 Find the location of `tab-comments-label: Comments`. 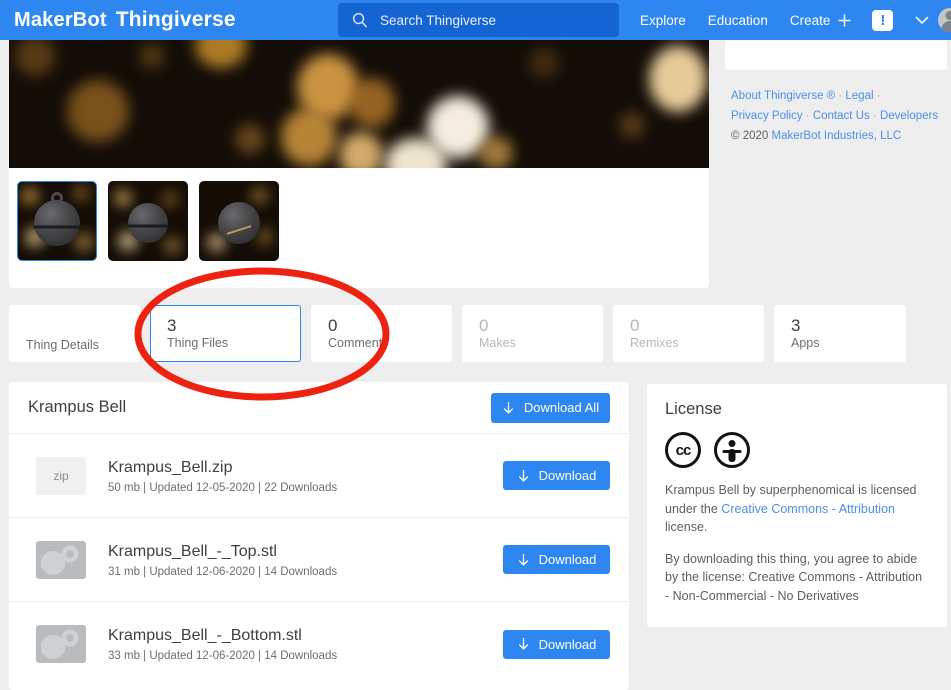

tab-comments-label: Comments is located at coordinates (358, 343).